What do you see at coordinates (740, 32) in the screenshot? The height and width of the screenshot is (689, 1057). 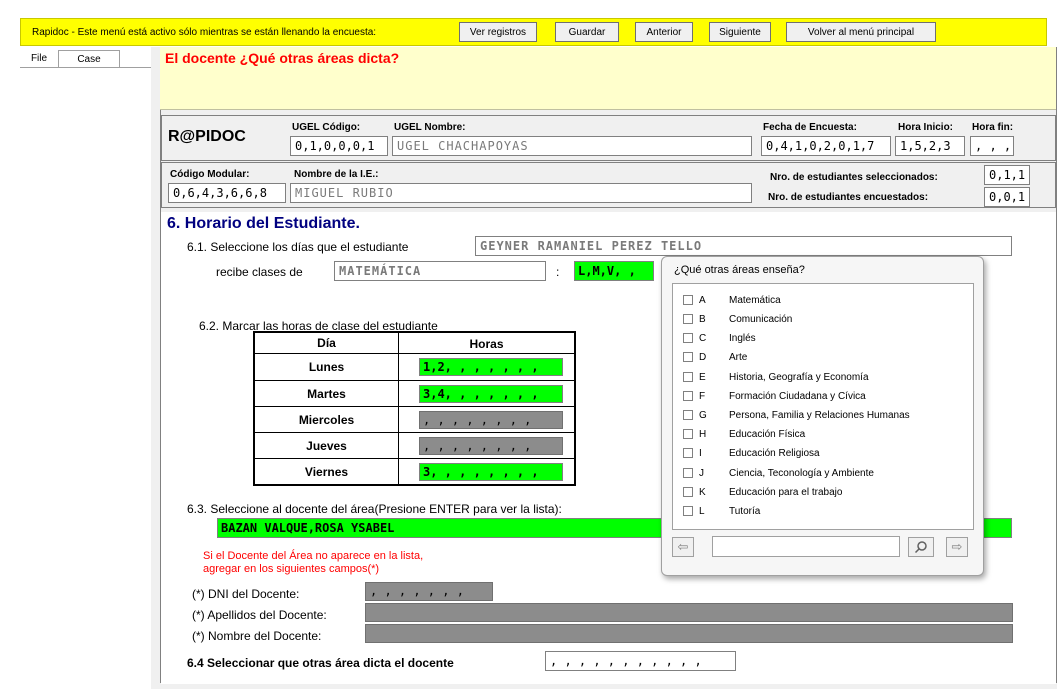 I see `siguiente-button: Siguiente` at bounding box center [740, 32].